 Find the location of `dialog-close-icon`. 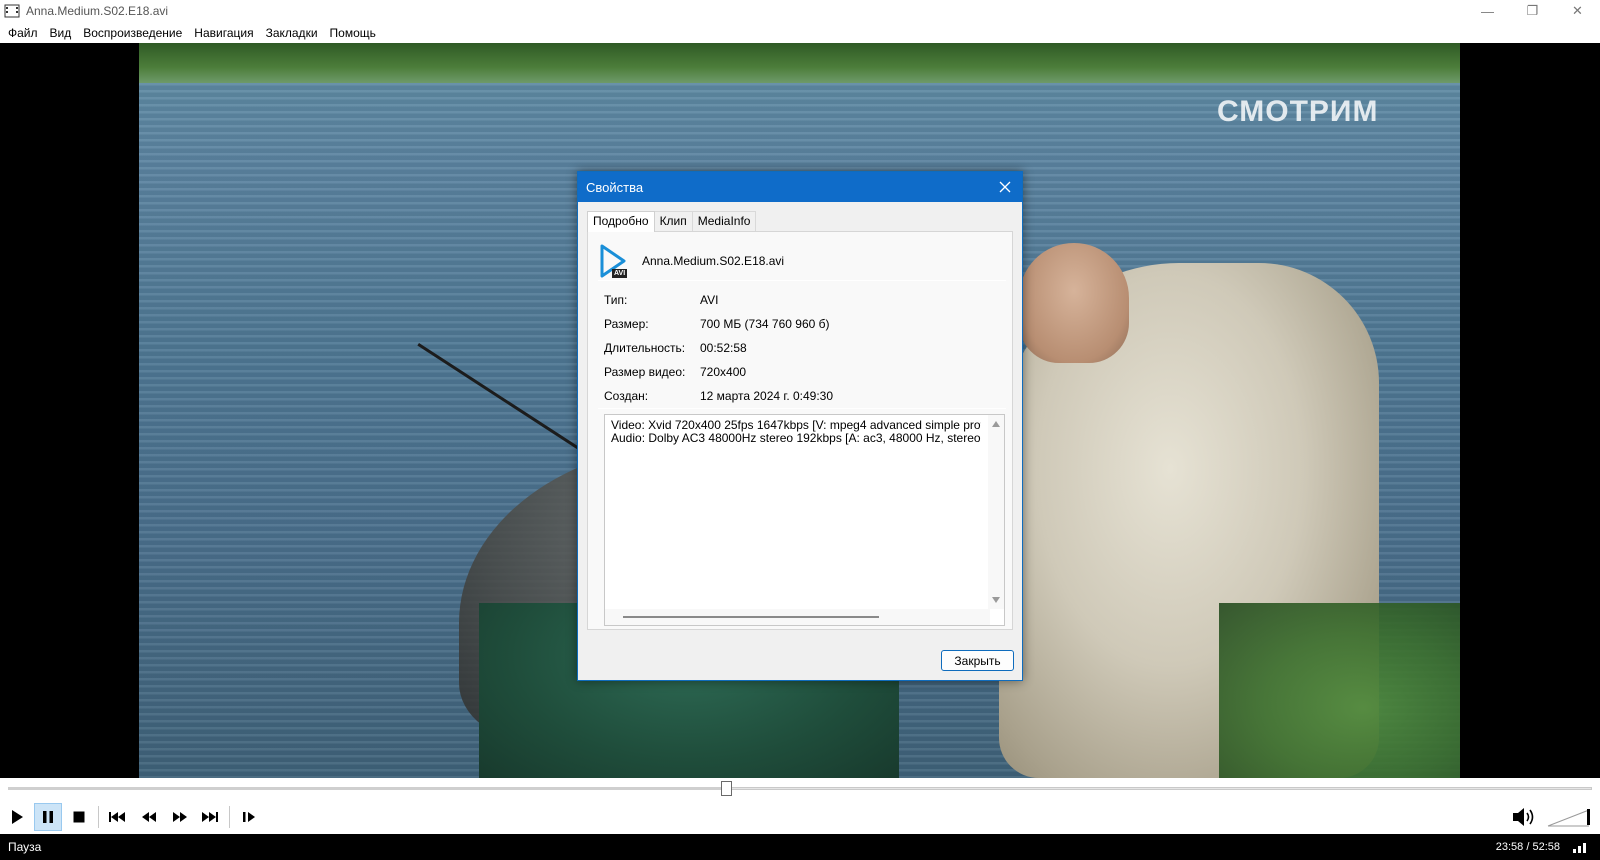

dialog-close-icon is located at coordinates (1005, 187).